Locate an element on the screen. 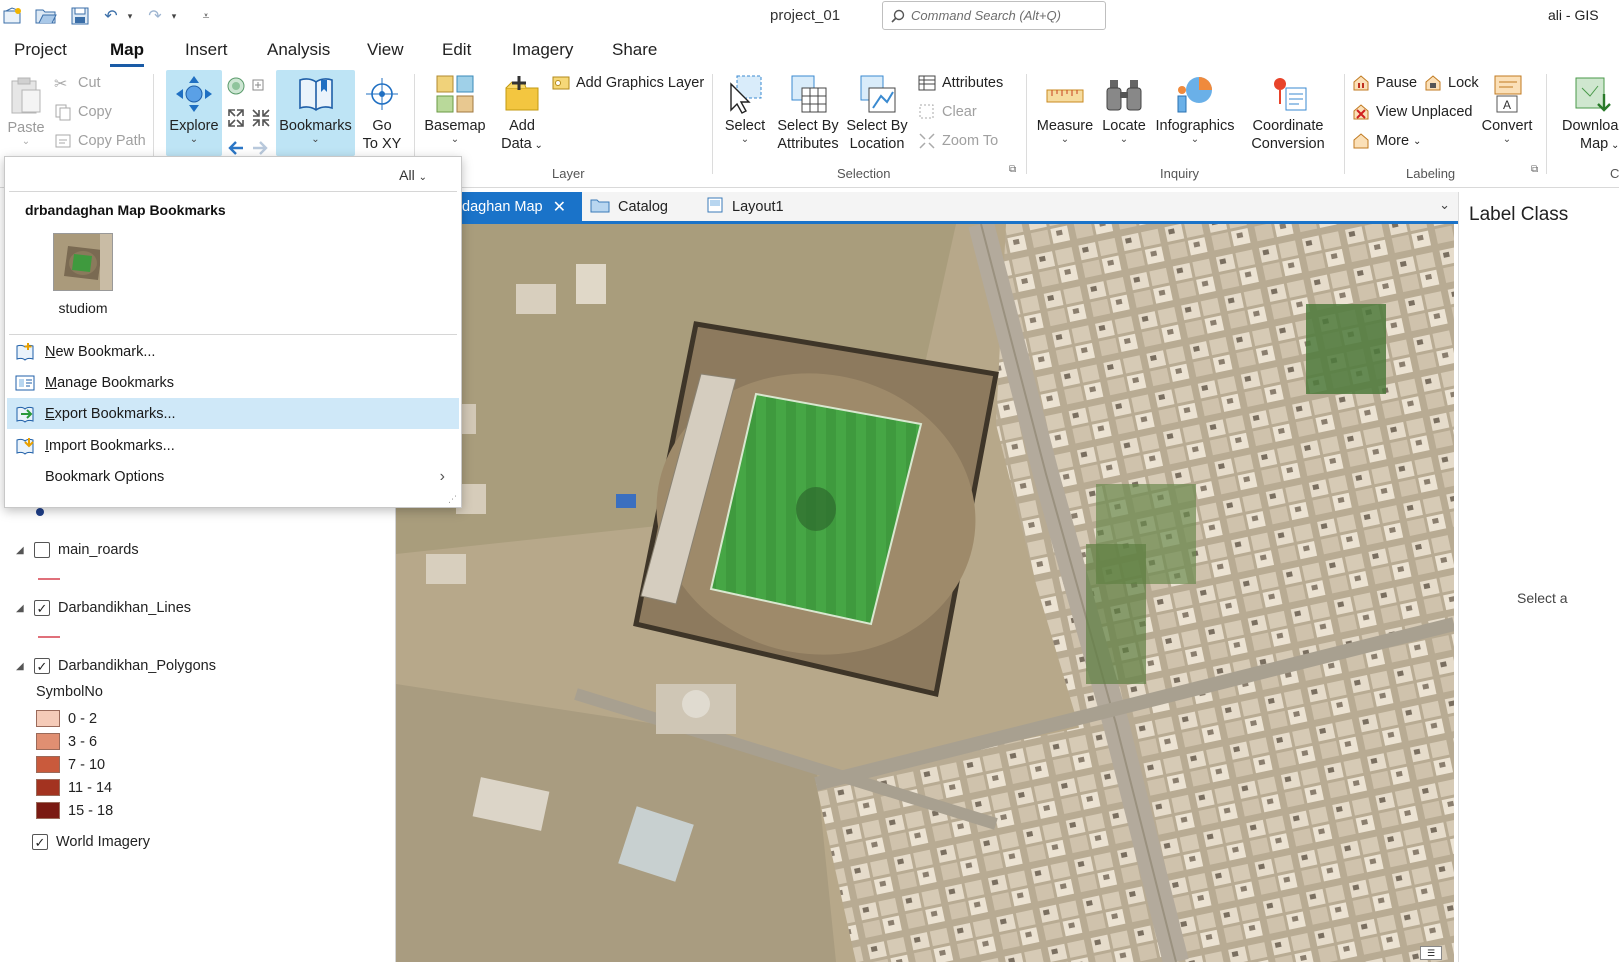  tab-edit: Edit is located at coordinates (456, 50).